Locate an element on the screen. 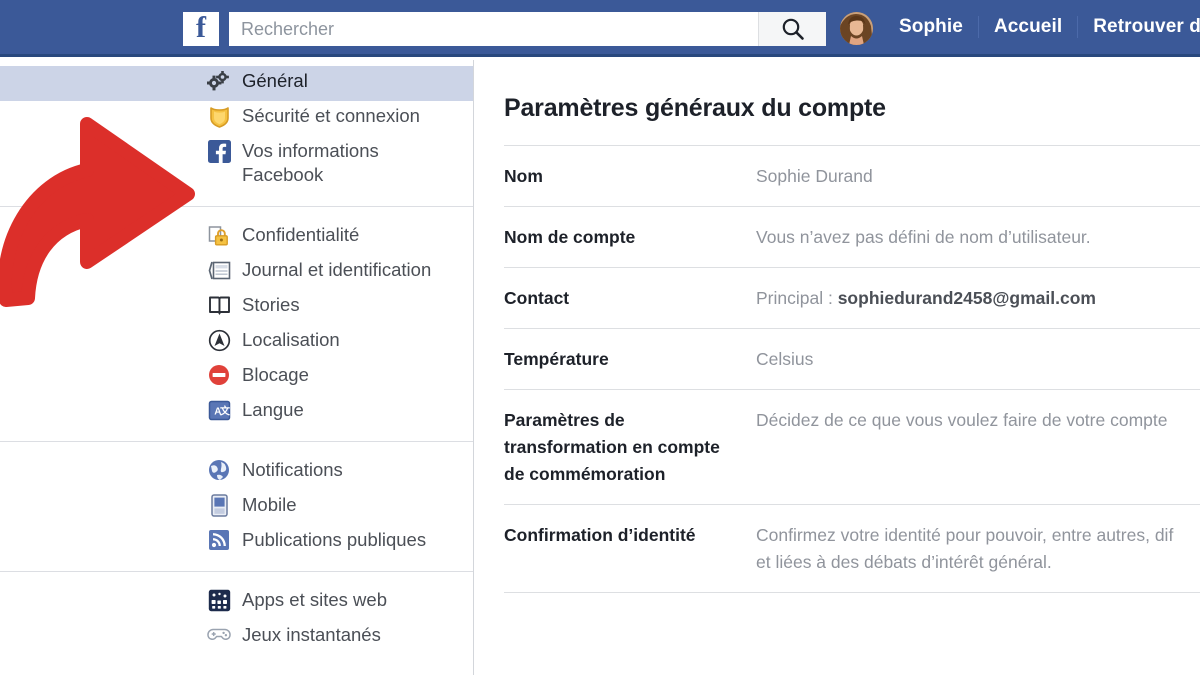 Image resolution: width=1200 pixels, height=675 pixels. rss-icon is located at coordinates (219, 540).